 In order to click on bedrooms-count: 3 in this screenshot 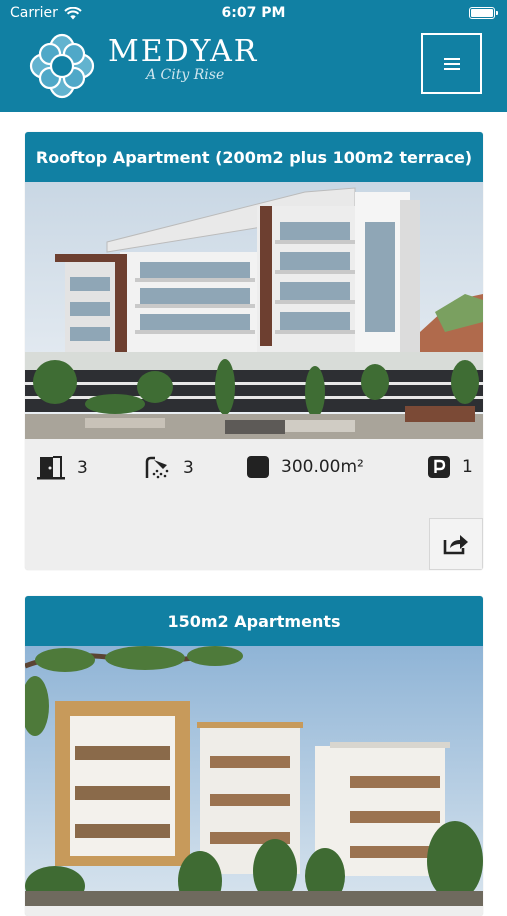, I will do `click(82, 468)`.